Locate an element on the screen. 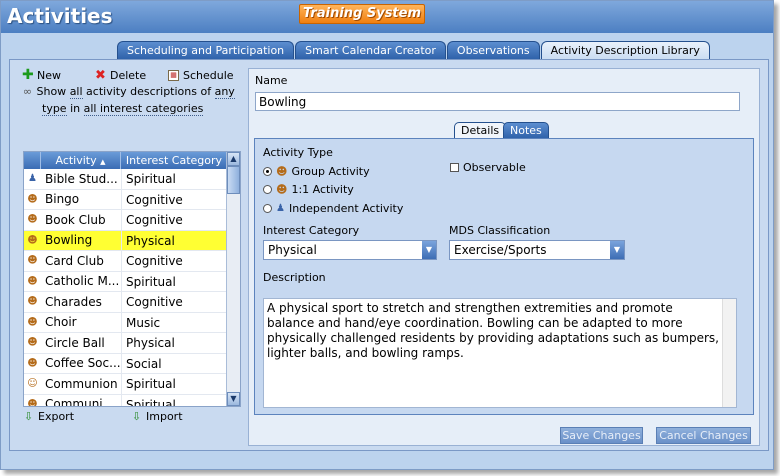 The width and height of the screenshot is (780, 476). type-independent-label: Independent Activity is located at coordinates (346, 208).